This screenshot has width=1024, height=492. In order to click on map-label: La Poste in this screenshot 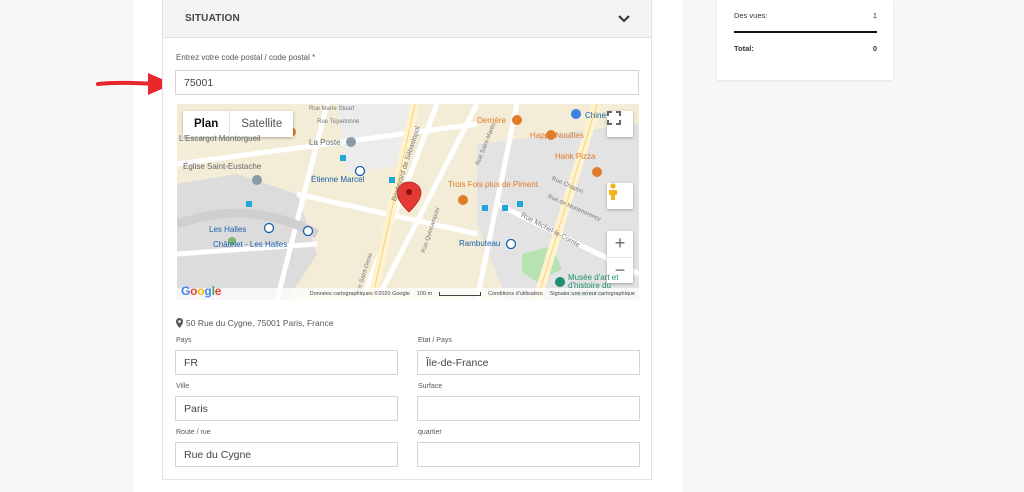, I will do `click(325, 142)`.